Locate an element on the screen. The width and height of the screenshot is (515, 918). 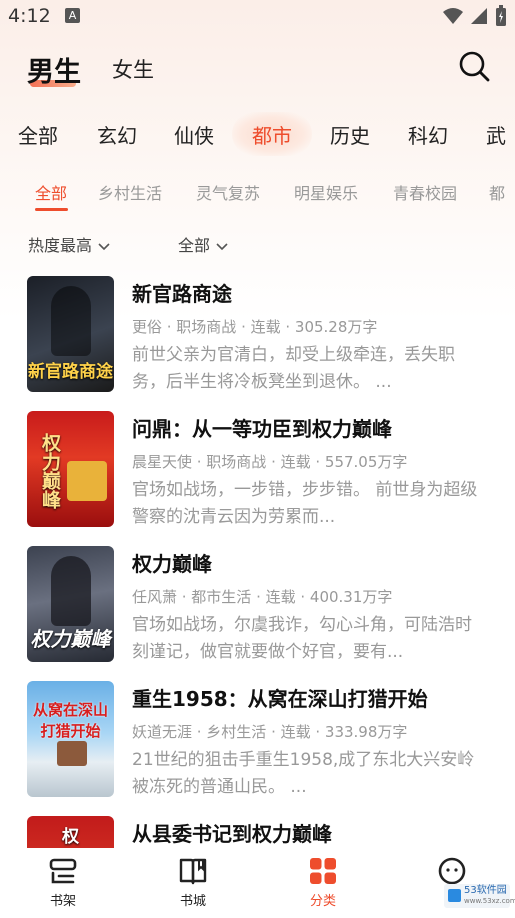
wifi-icon is located at coordinates (453, 16).